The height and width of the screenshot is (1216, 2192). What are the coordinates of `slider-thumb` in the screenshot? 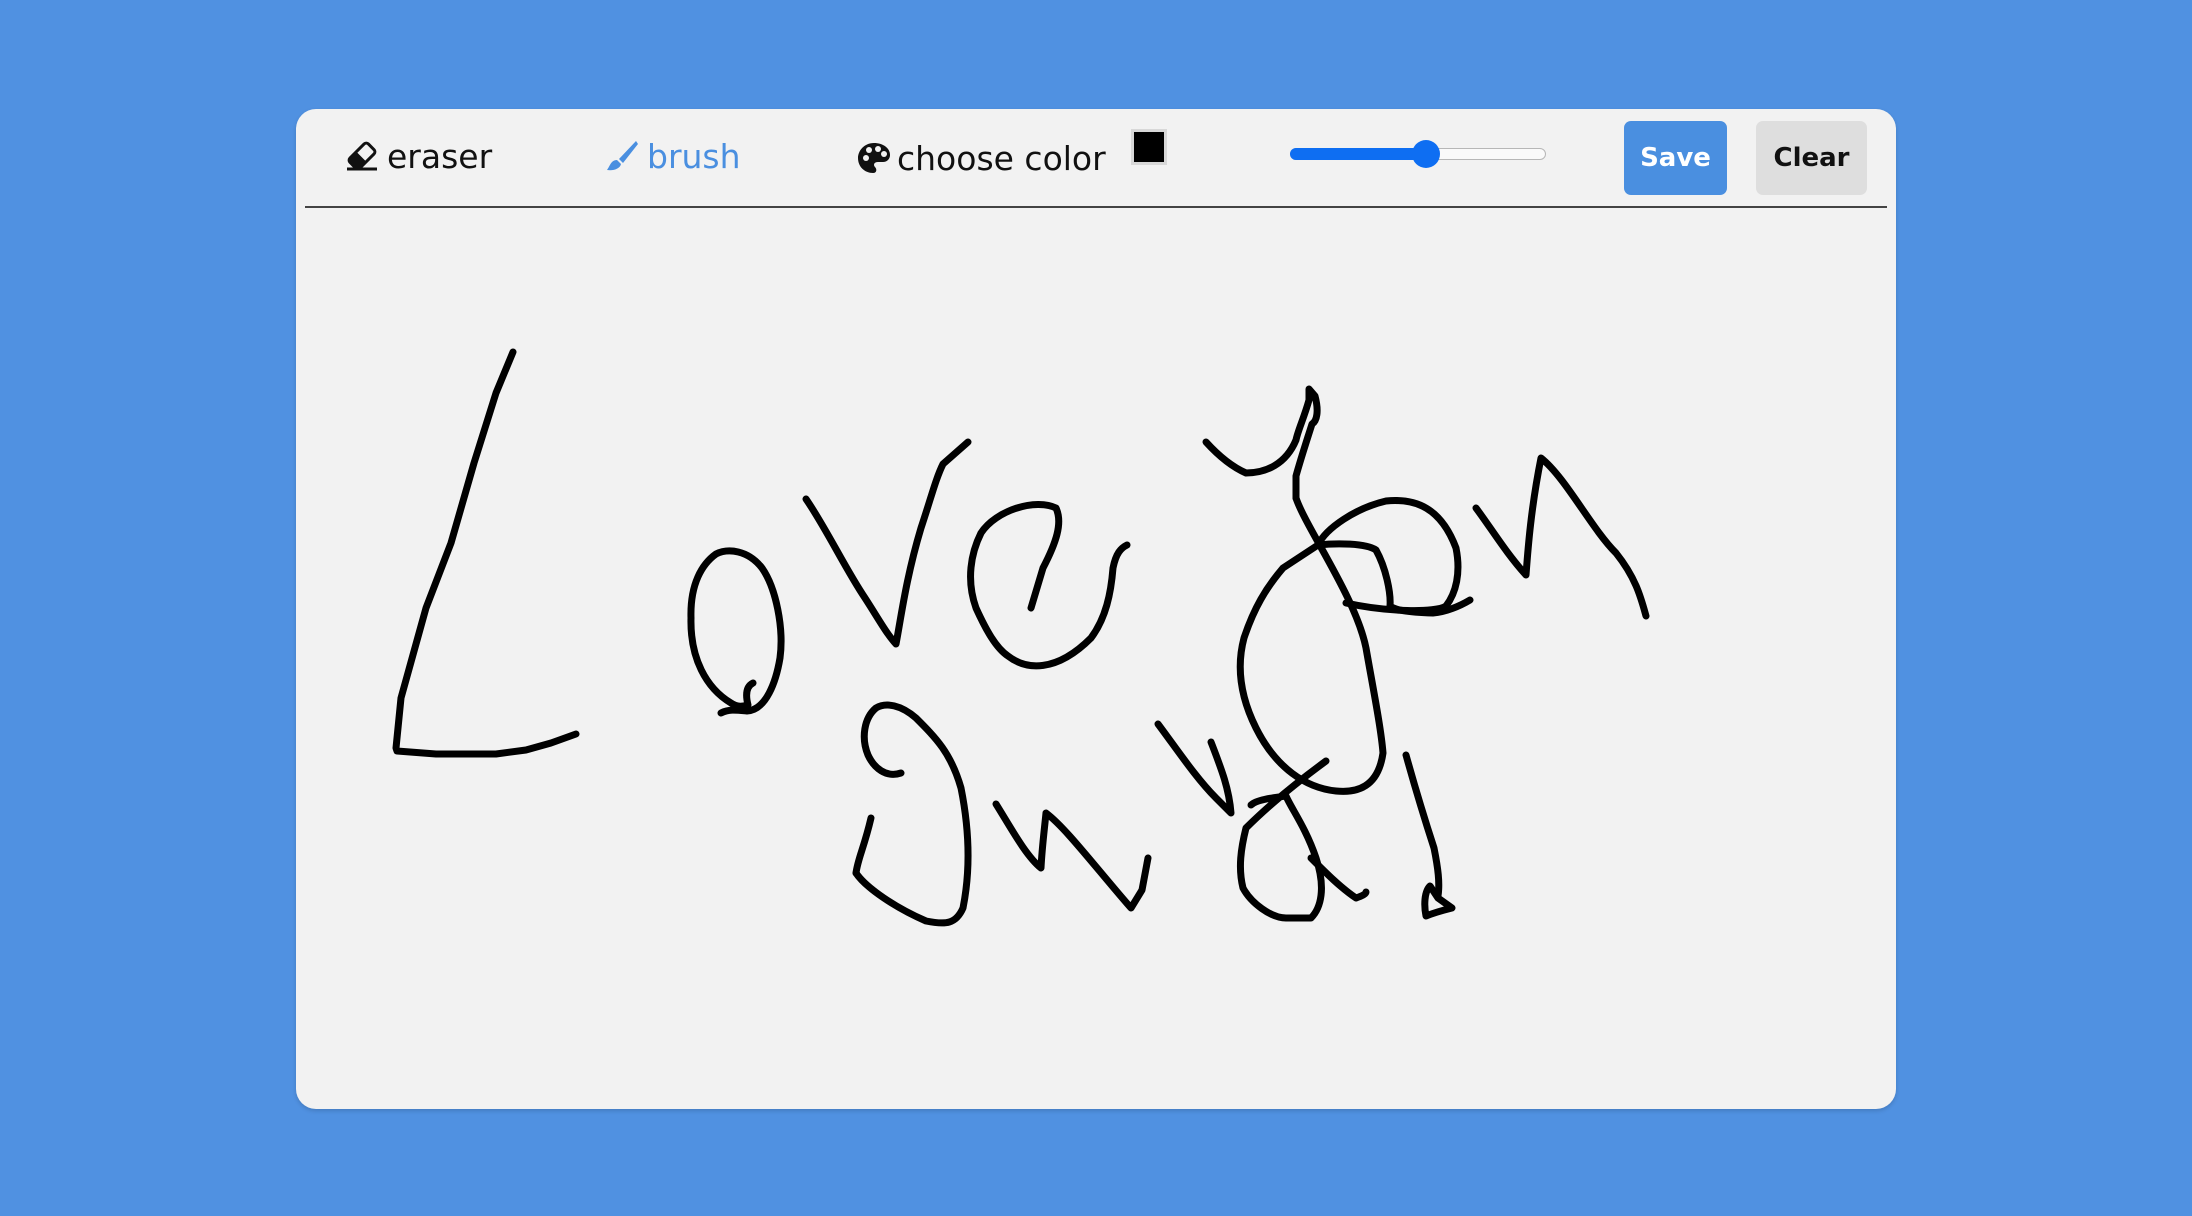 It's located at (1426, 154).